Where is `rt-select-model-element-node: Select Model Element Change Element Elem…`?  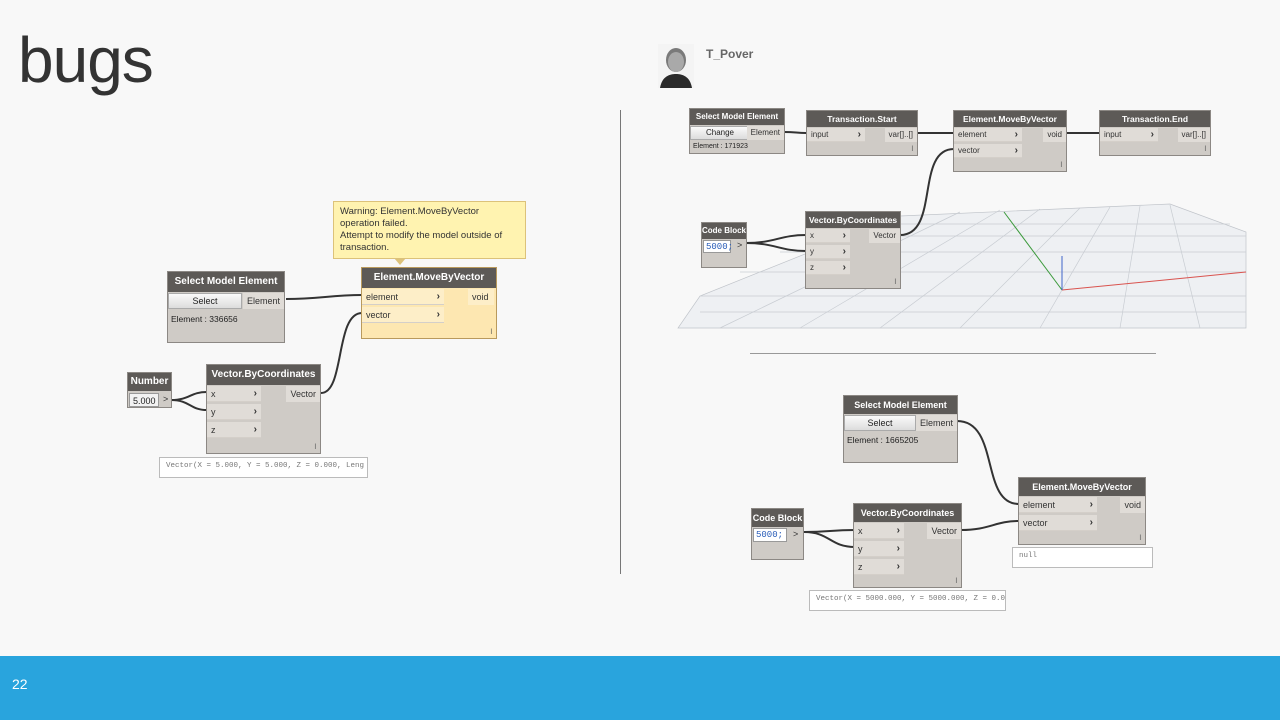
rt-select-model-element-node: Select Model Element Change Element Elem… is located at coordinates (737, 131).